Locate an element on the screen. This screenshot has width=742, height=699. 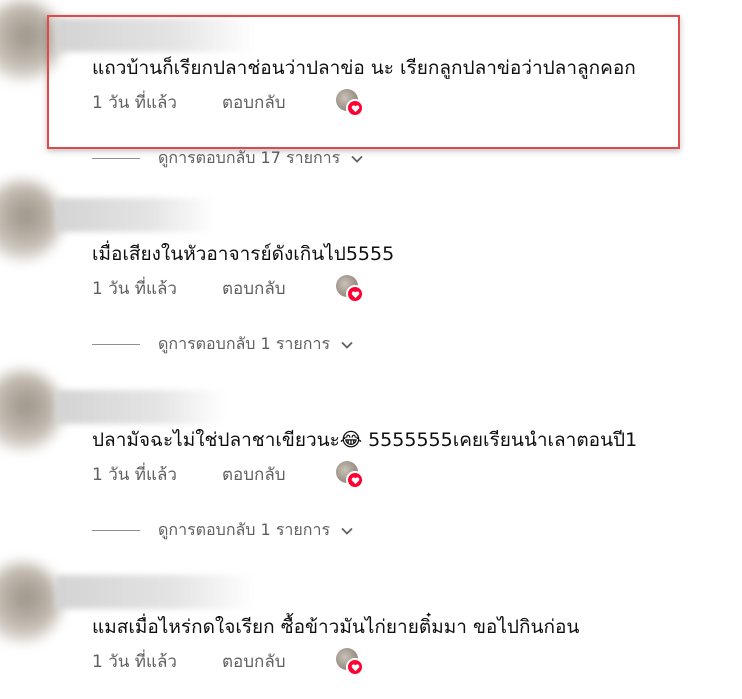
view-replies-button: ดูการตอบกลับ 17 รายการ is located at coordinates (228, 158).